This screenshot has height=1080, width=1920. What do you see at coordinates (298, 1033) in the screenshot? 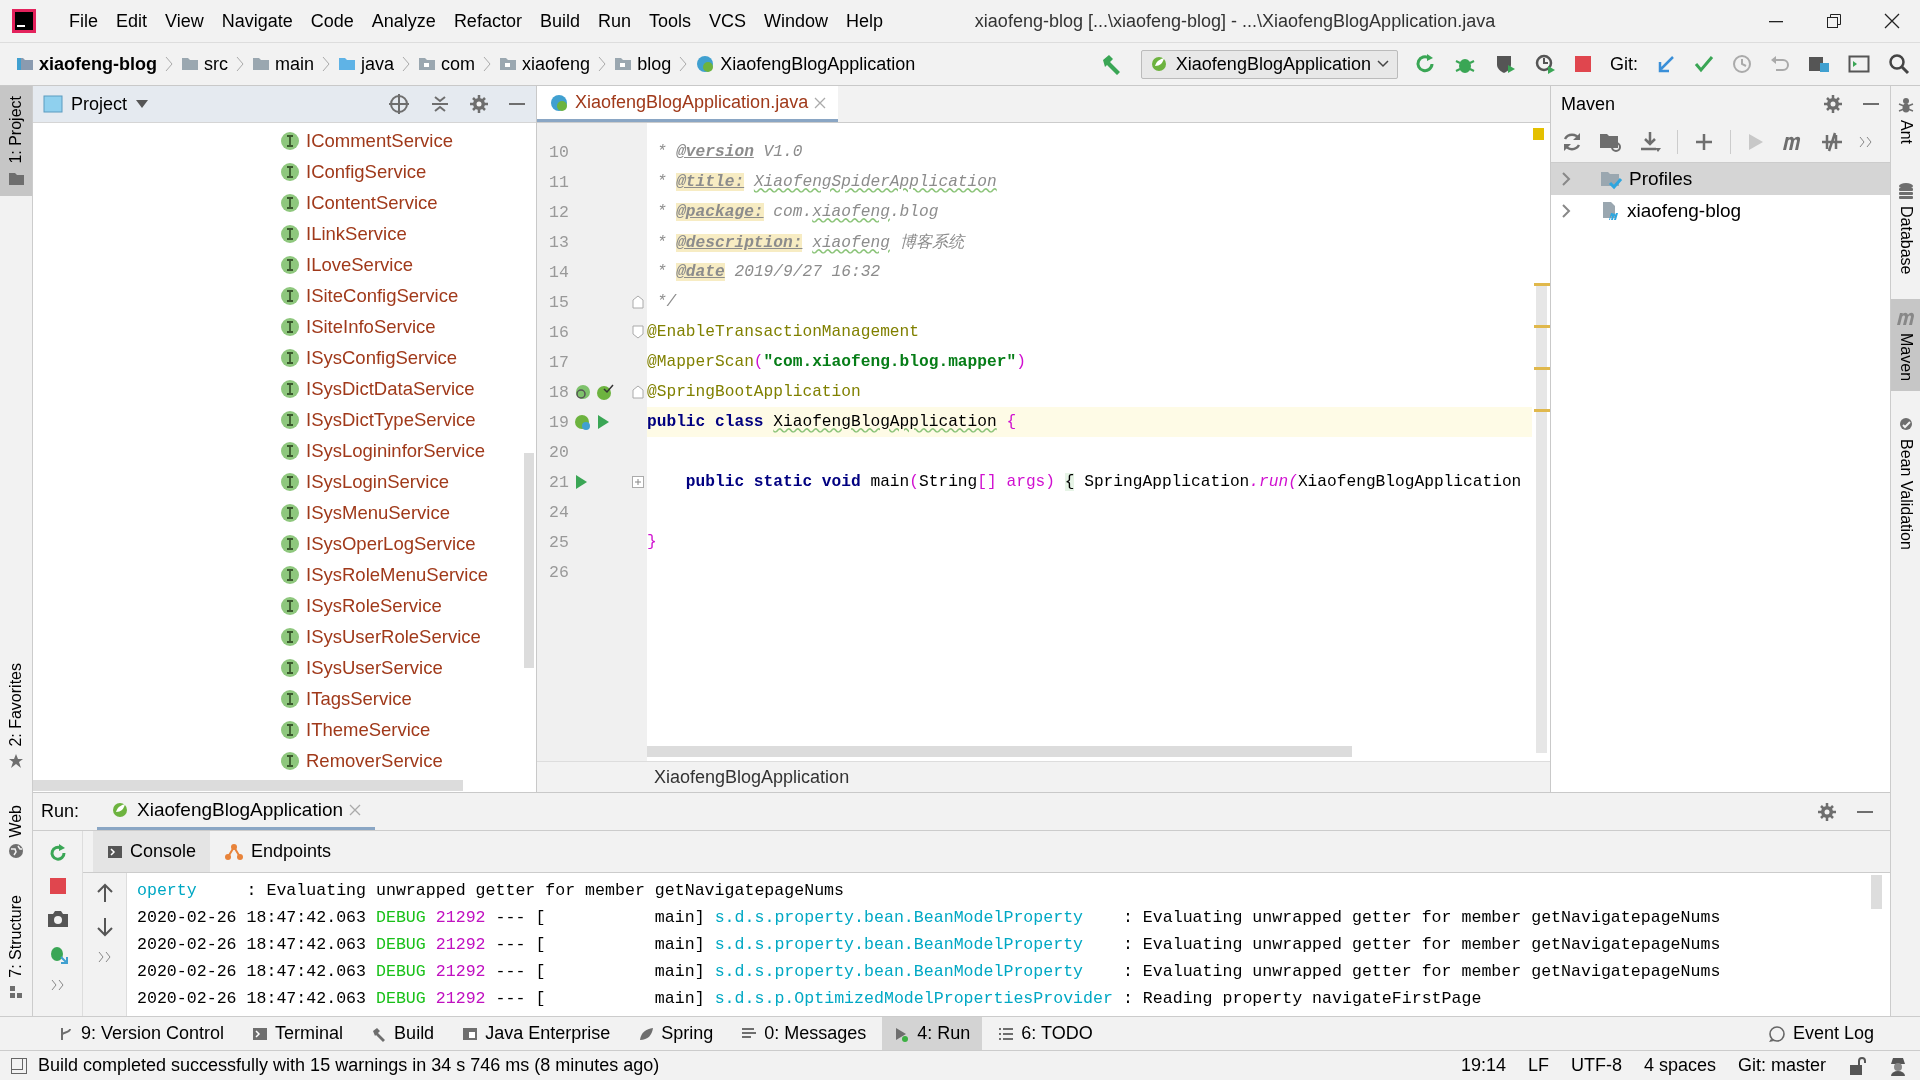
I see `tool-window-tab: Terminal` at bounding box center [298, 1033].